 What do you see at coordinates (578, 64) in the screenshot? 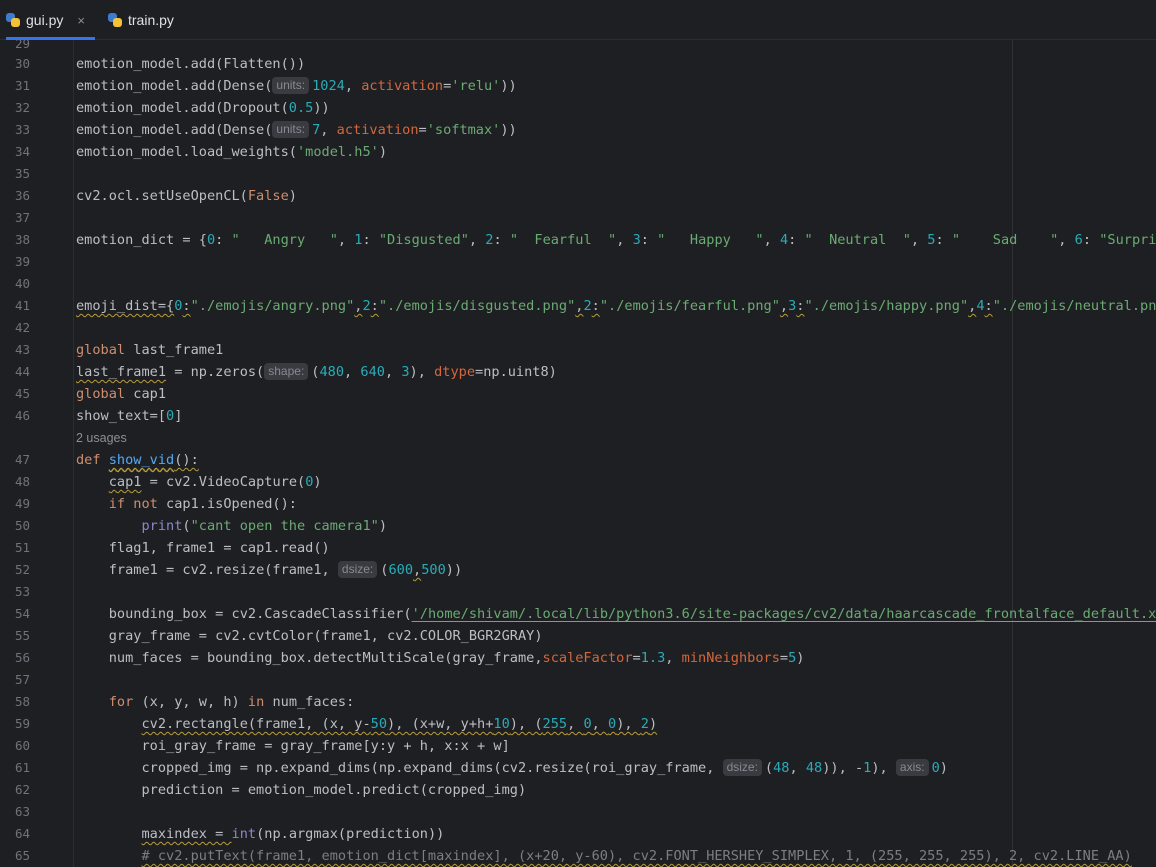
I see `code-line: 30 emotion_model.add(Flatten())` at bounding box center [578, 64].